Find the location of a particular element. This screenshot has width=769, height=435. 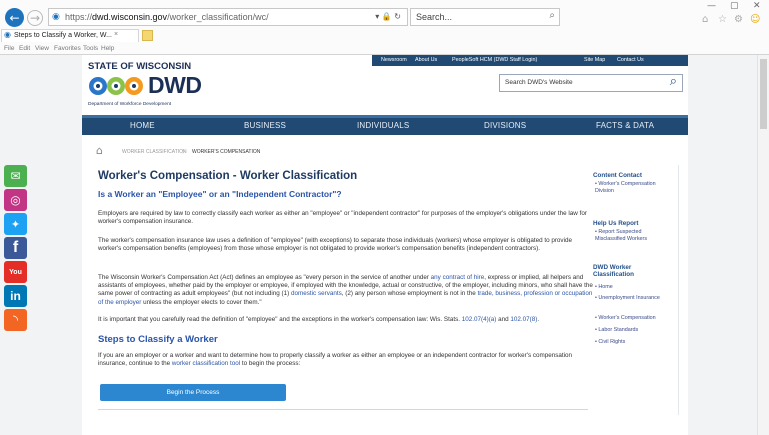

rss-icon: ◝ is located at coordinates (15, 320).